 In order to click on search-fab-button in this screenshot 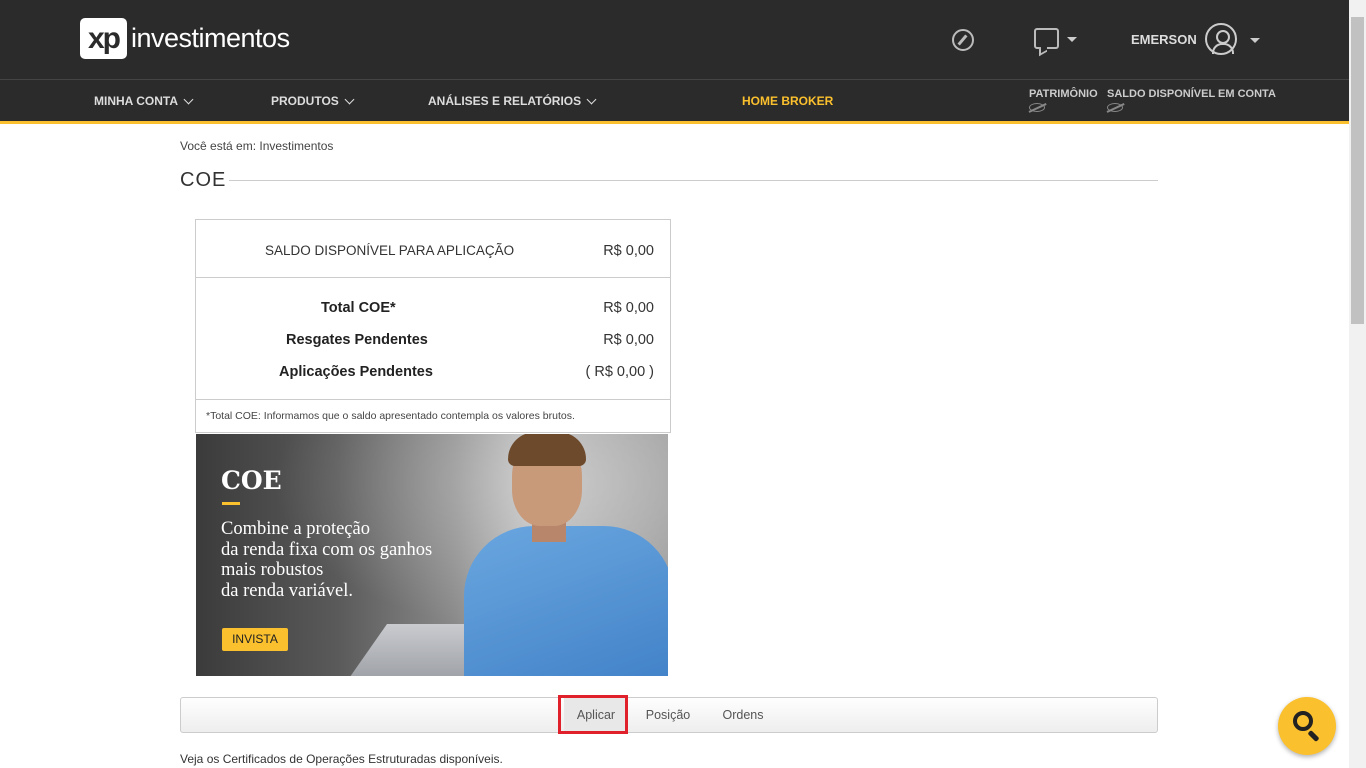, I will do `click(1307, 726)`.